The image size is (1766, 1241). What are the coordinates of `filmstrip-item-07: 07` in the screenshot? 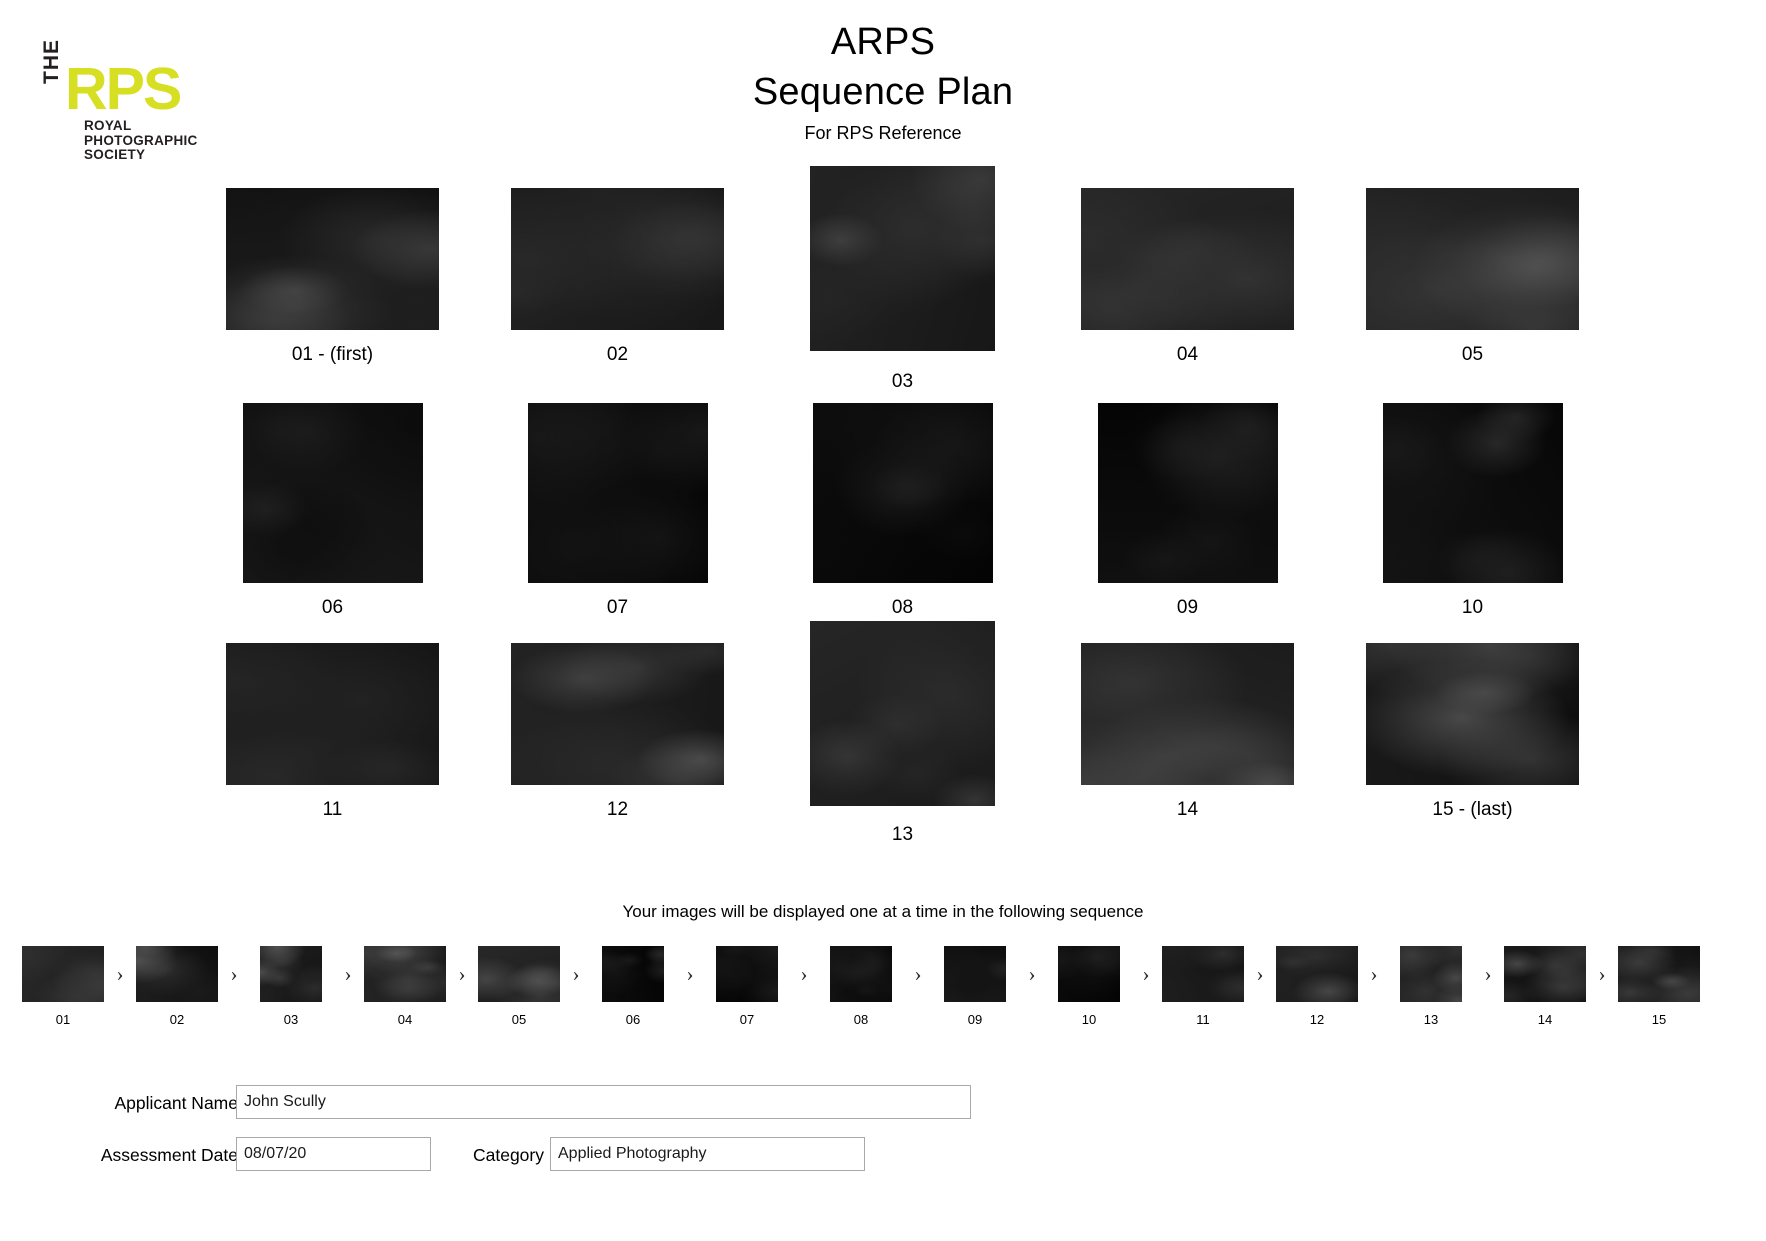 It's located at (747, 987).